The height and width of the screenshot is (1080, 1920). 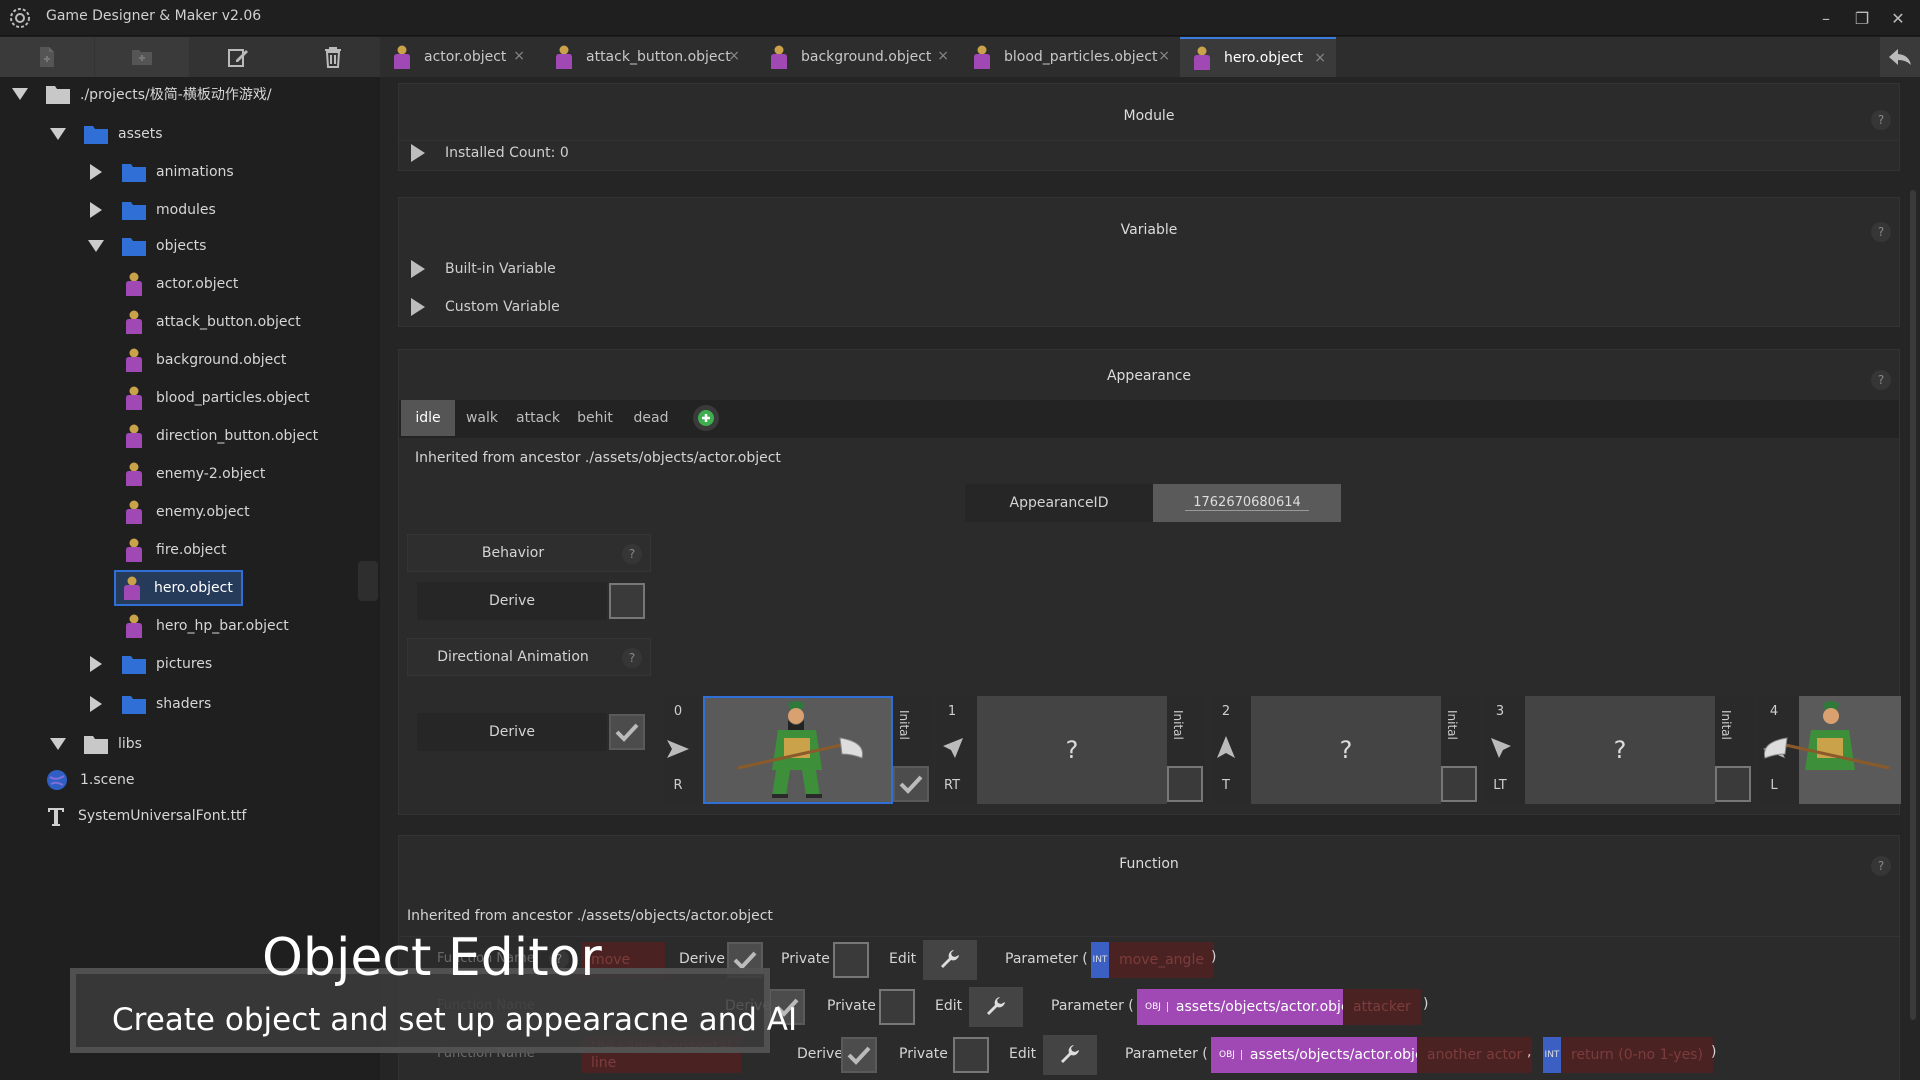 I want to click on tree-file-font: SystemUniversalFont.ttf, so click(x=146, y=816).